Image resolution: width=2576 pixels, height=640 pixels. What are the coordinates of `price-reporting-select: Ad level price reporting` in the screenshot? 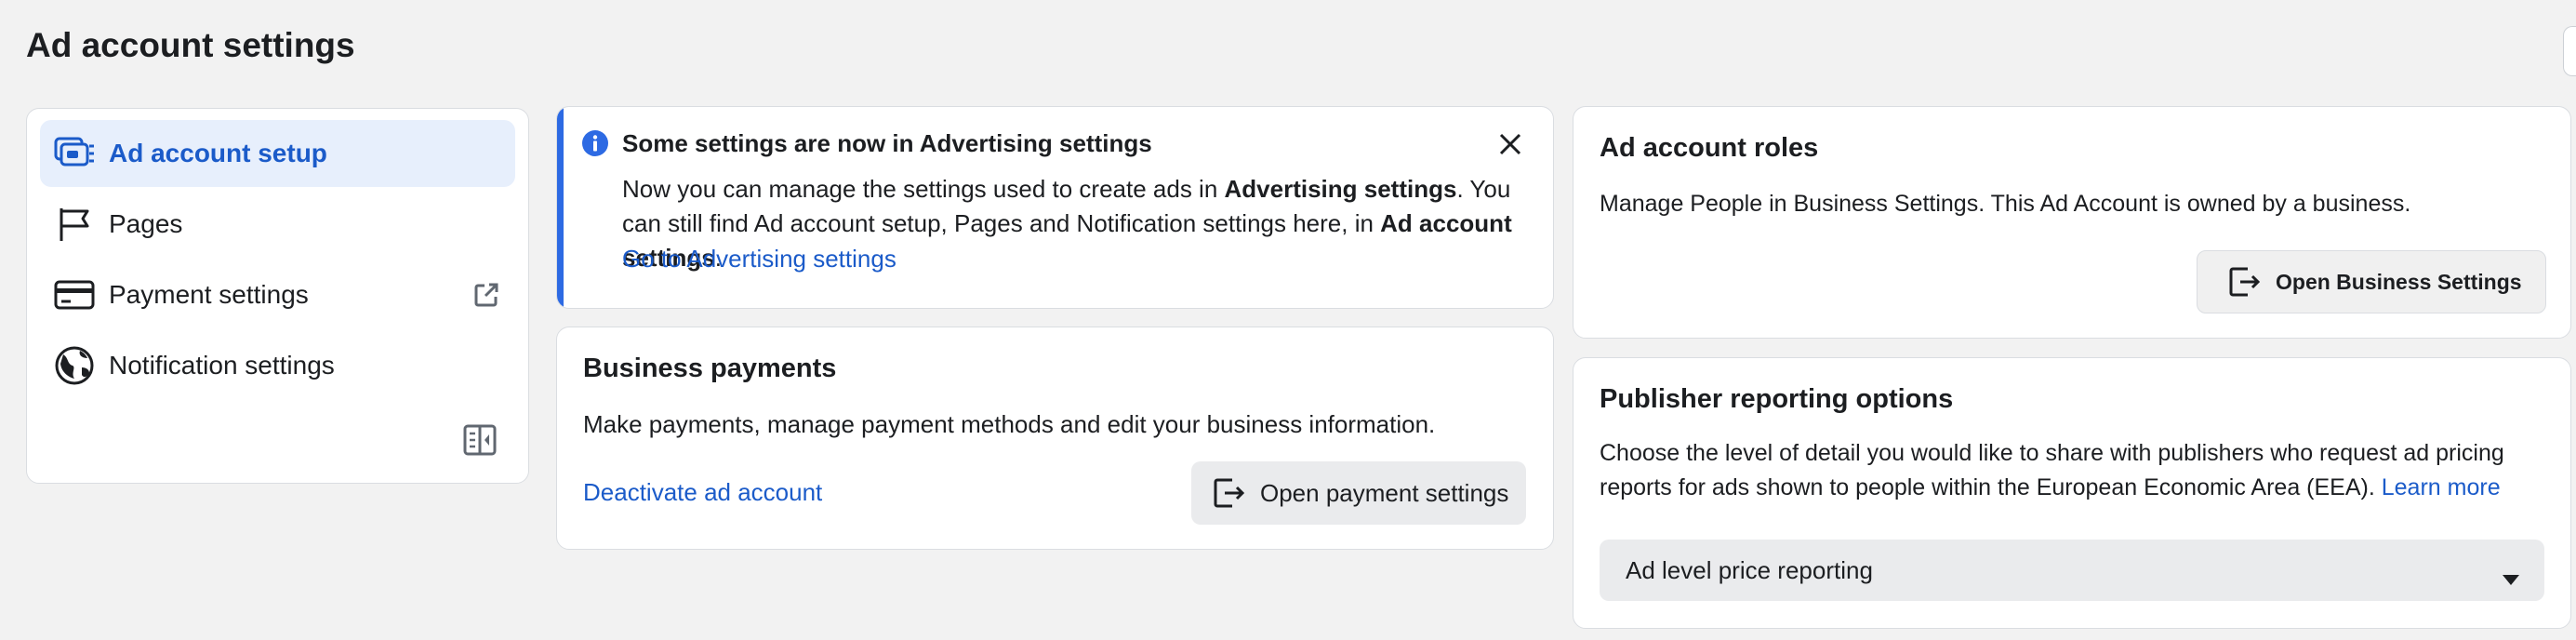 It's located at (2072, 570).